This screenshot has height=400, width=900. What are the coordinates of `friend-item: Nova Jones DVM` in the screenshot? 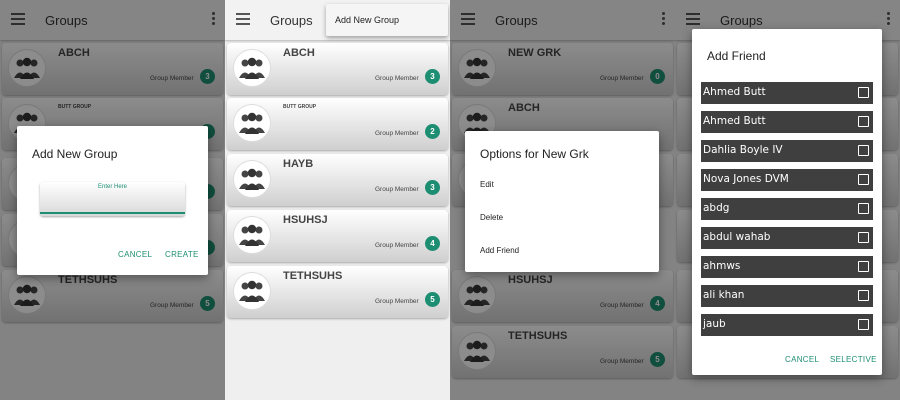 It's located at (787, 180).